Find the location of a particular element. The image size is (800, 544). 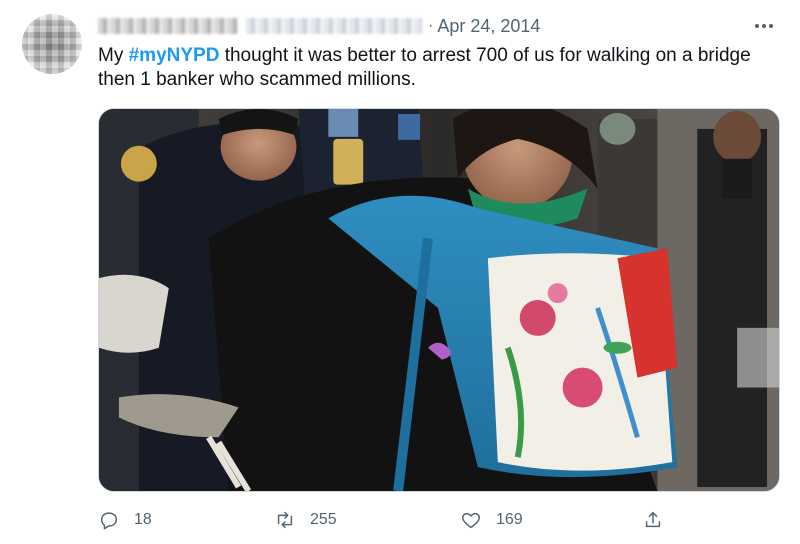

avatar is located at coordinates (52, 44).